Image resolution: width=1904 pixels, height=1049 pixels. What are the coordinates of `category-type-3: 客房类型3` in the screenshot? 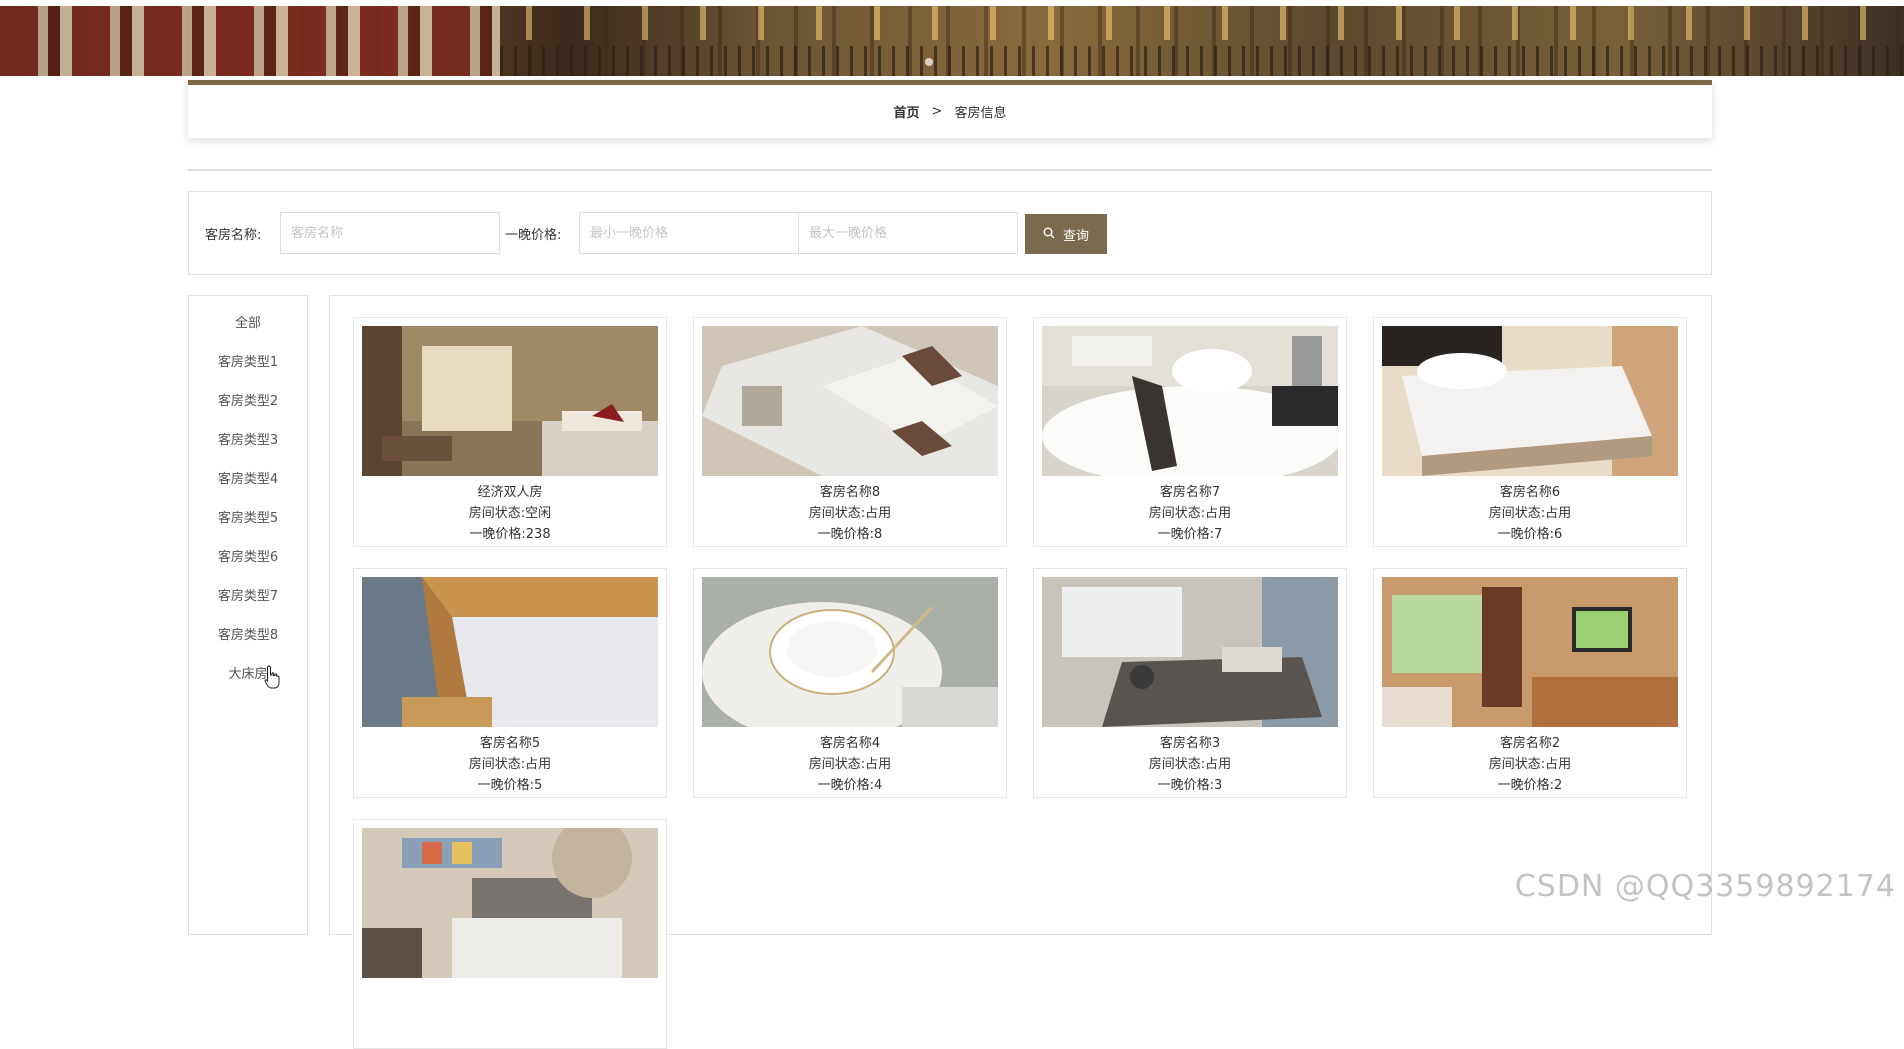 It's located at (248, 438).